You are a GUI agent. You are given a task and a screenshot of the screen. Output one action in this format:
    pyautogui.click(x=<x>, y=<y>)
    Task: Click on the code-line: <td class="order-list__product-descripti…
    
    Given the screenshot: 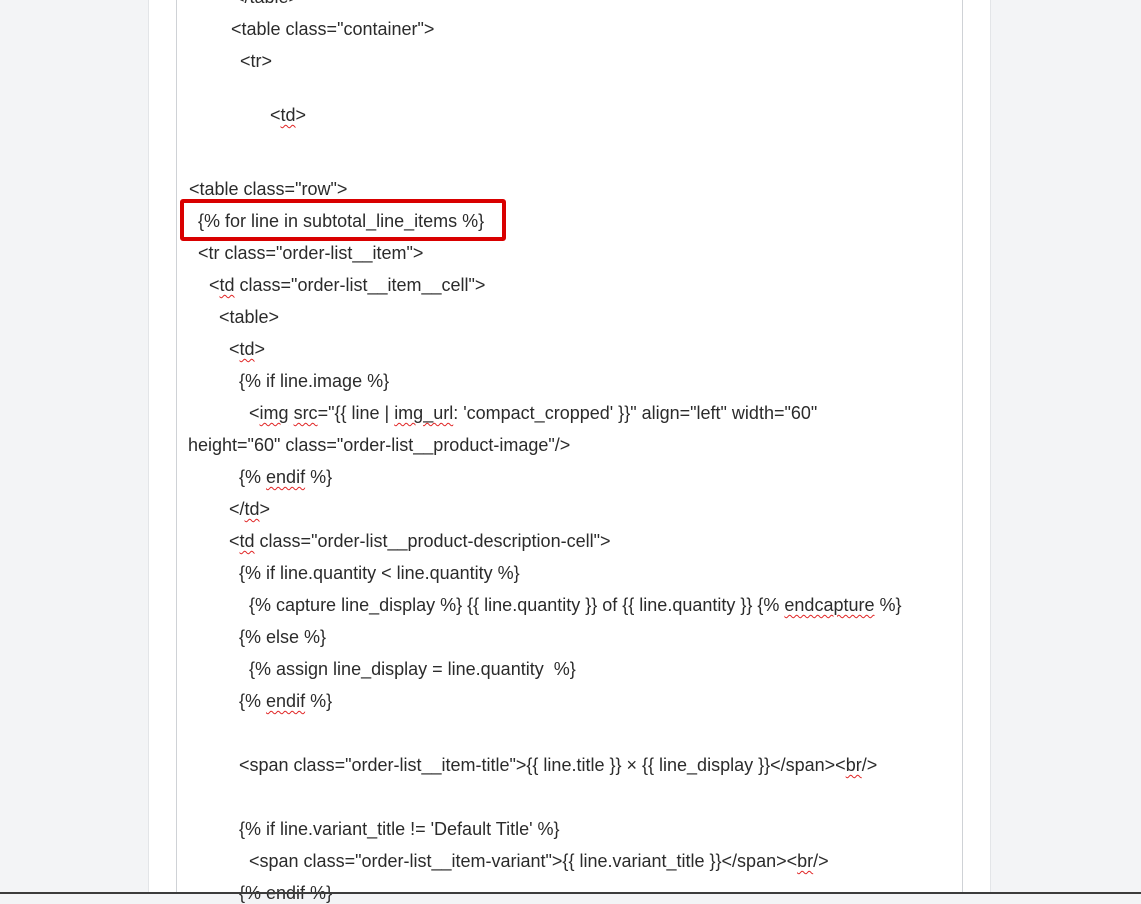 What is the action you would take?
    pyautogui.click(x=400, y=541)
    